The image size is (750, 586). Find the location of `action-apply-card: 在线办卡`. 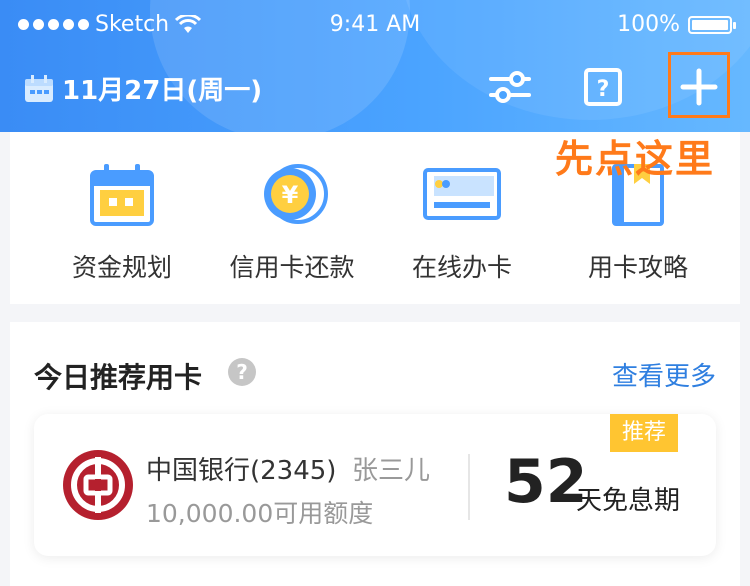

action-apply-card: 在线办卡 is located at coordinates (462, 223).